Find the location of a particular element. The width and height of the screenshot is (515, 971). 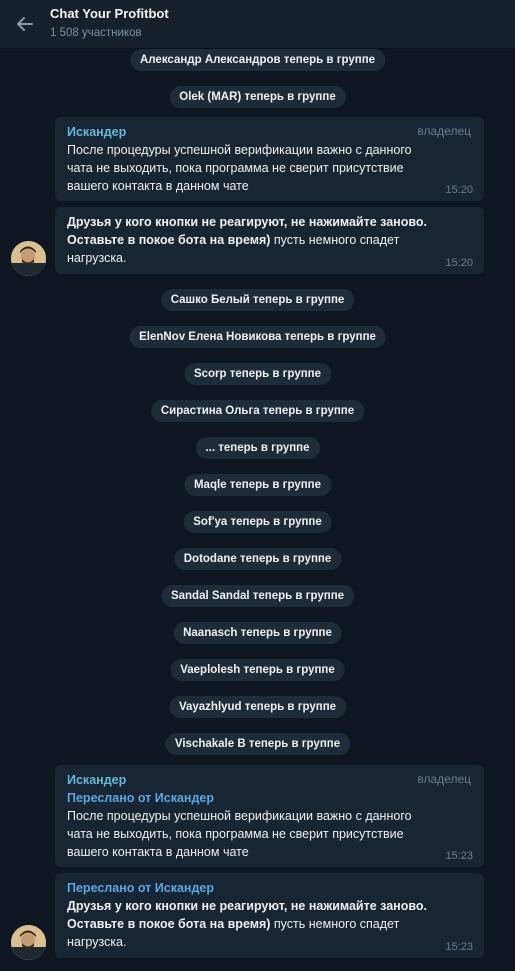

join-event: Sandal Sandal теперь в группе is located at coordinates (257, 596).